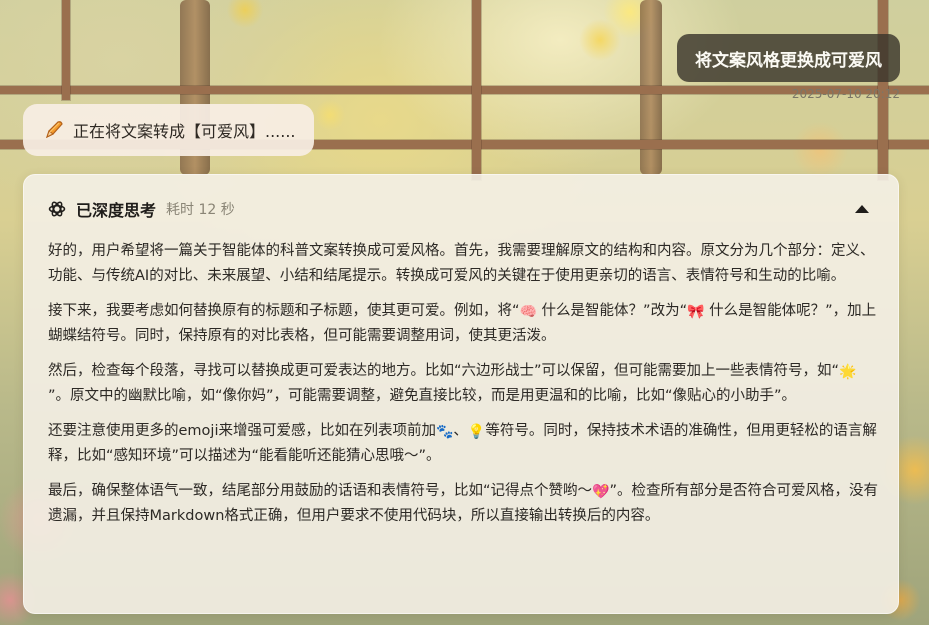  What do you see at coordinates (57, 209) in the screenshot?
I see `brain-icon` at bounding box center [57, 209].